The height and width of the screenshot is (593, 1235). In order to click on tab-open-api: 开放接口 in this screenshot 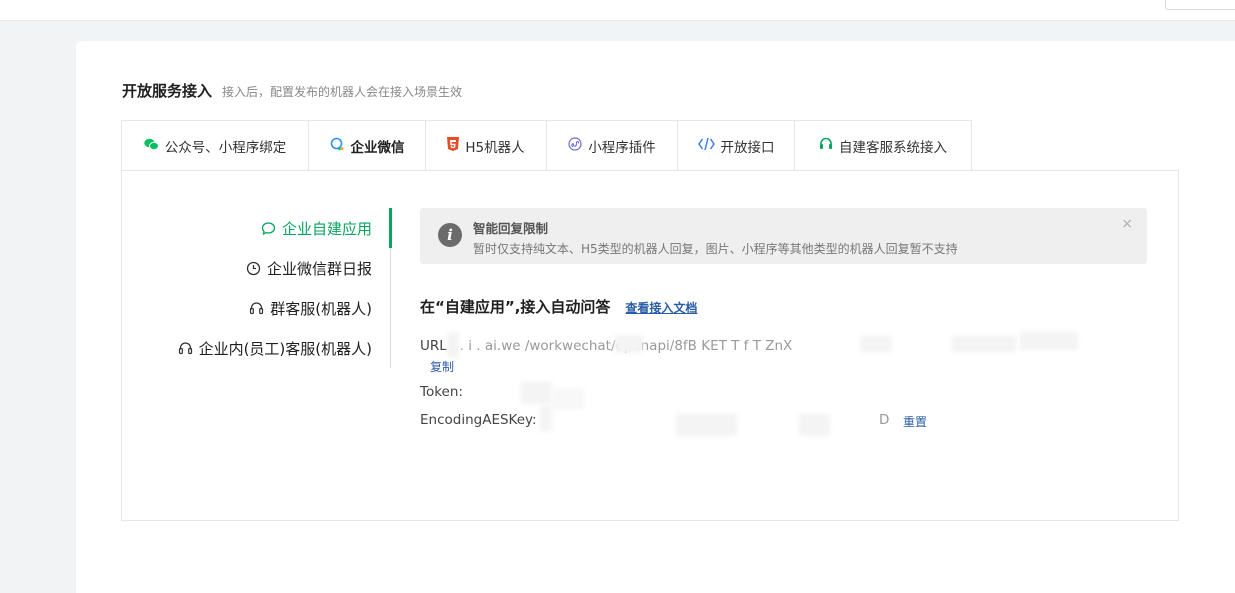, I will do `click(736, 146)`.